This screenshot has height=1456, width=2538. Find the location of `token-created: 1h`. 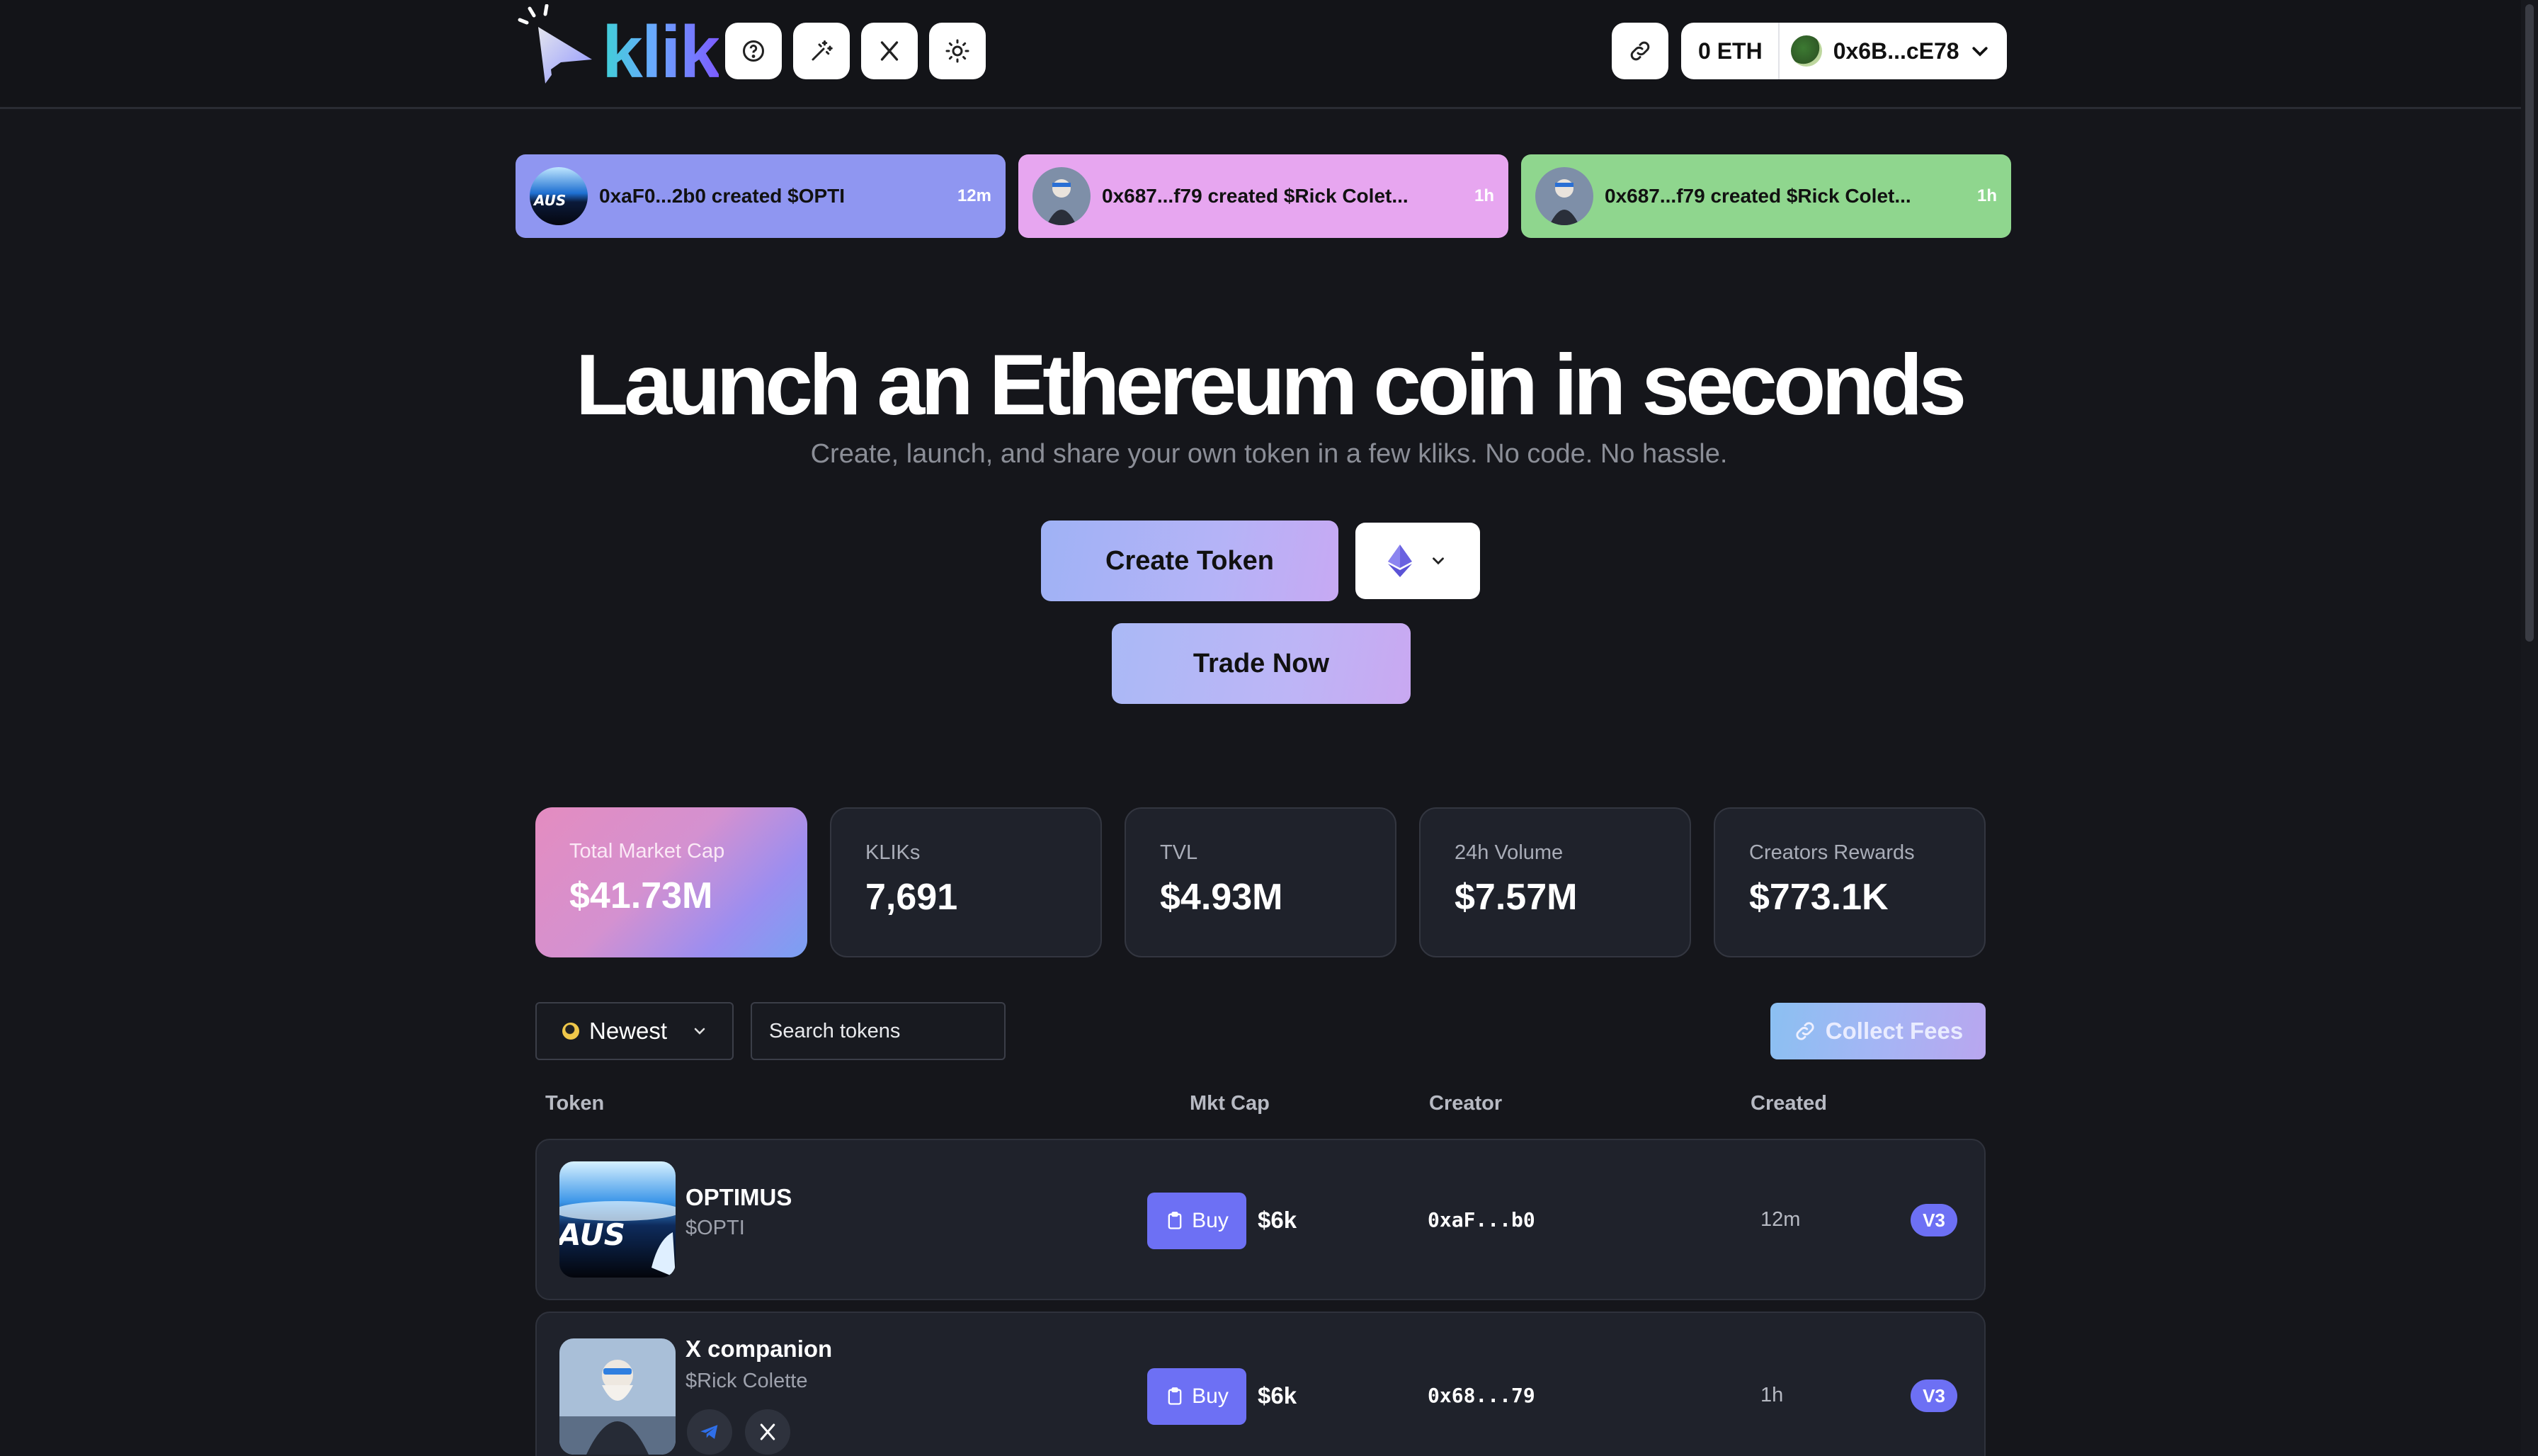

token-created: 1h is located at coordinates (1772, 1395).